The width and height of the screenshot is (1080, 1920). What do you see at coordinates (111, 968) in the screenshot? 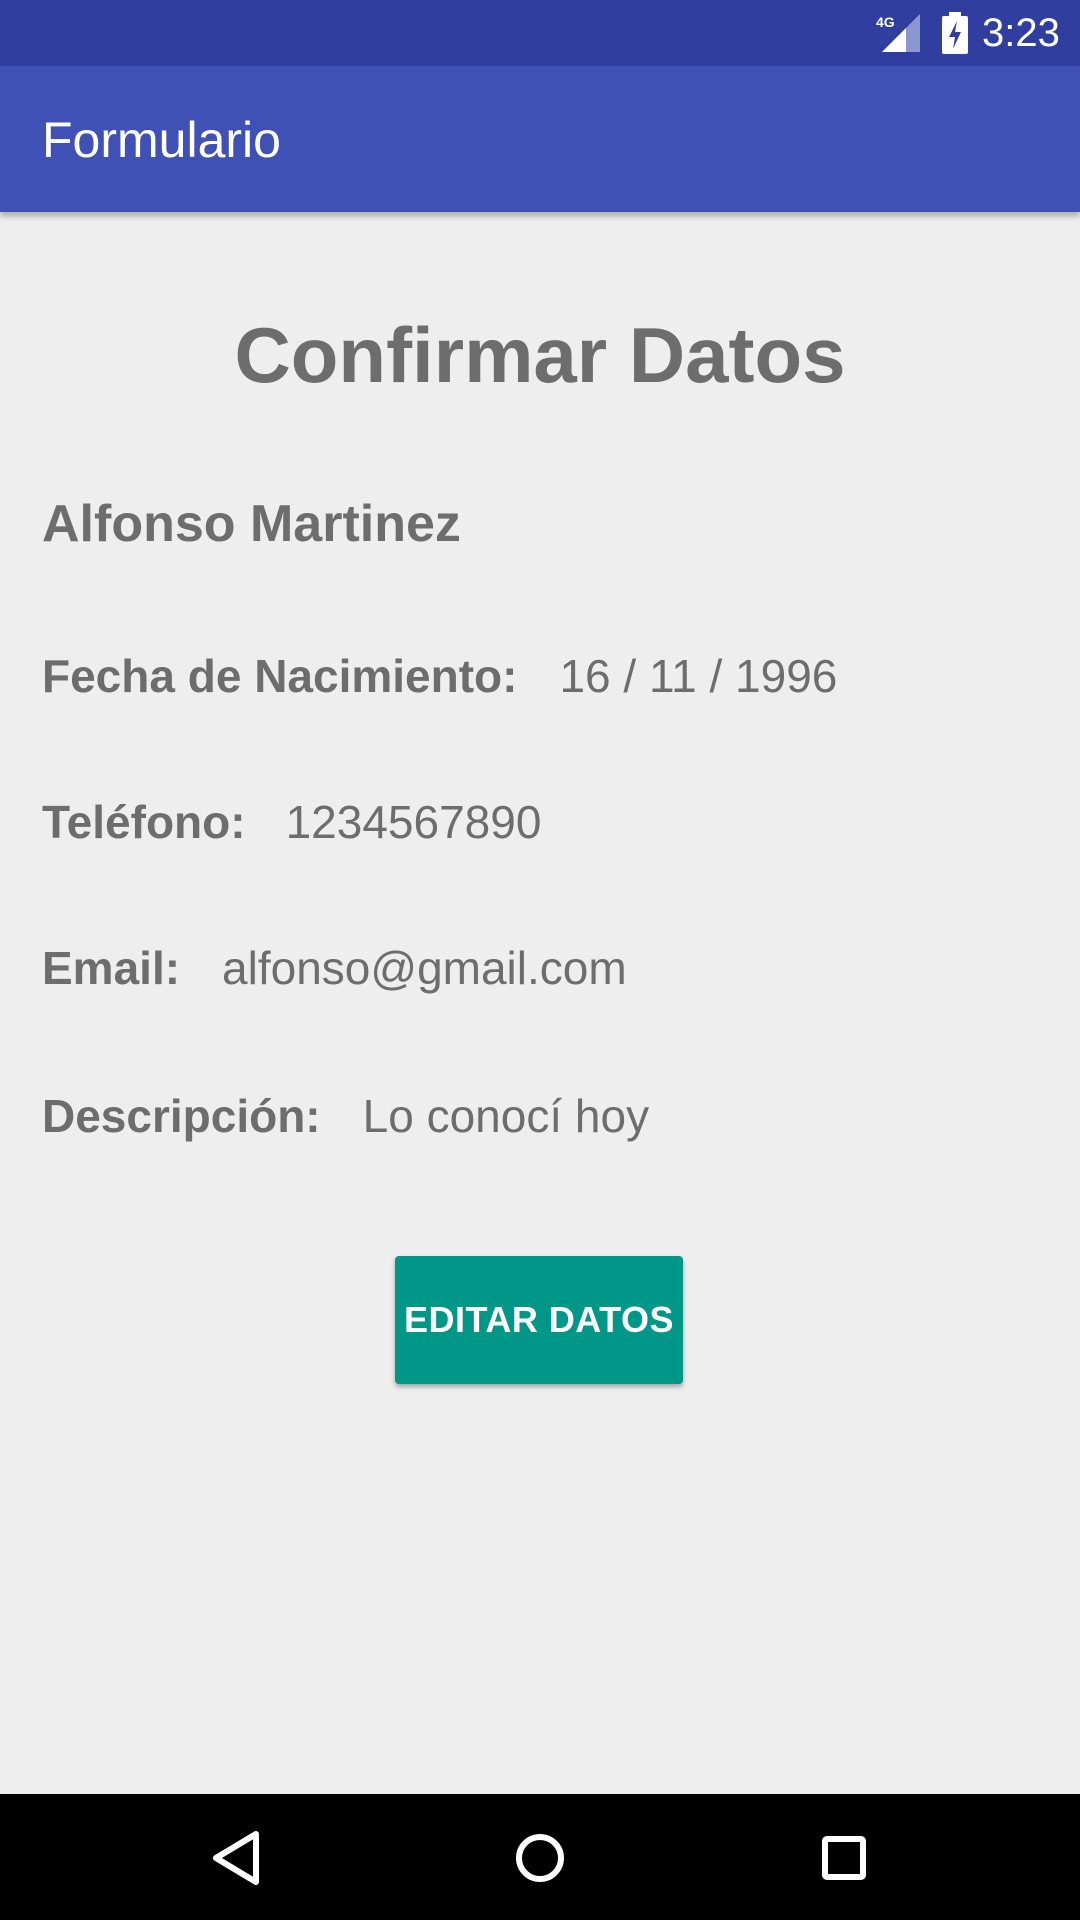
I see `email-label: Email:` at bounding box center [111, 968].